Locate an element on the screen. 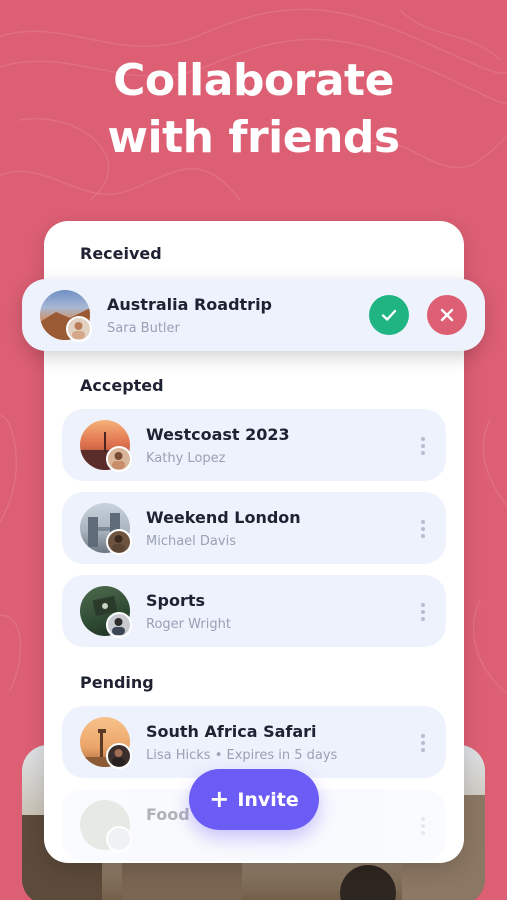  trip-row-sports: Sports Roger Wright is located at coordinates (254, 611).